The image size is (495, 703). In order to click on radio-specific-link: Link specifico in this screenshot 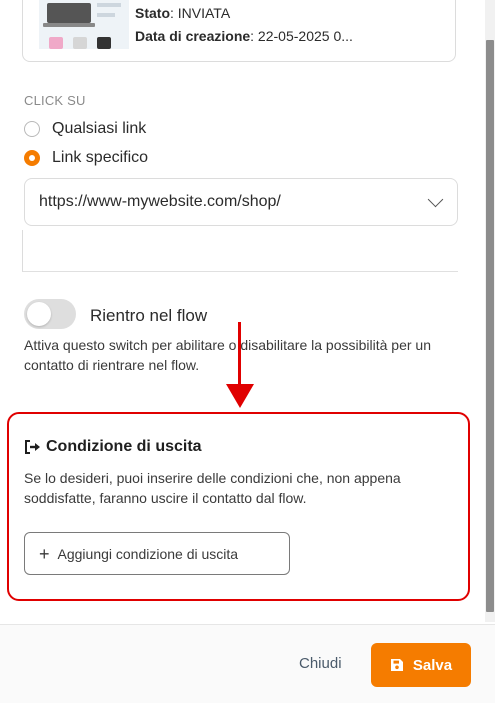, I will do `click(86, 158)`.